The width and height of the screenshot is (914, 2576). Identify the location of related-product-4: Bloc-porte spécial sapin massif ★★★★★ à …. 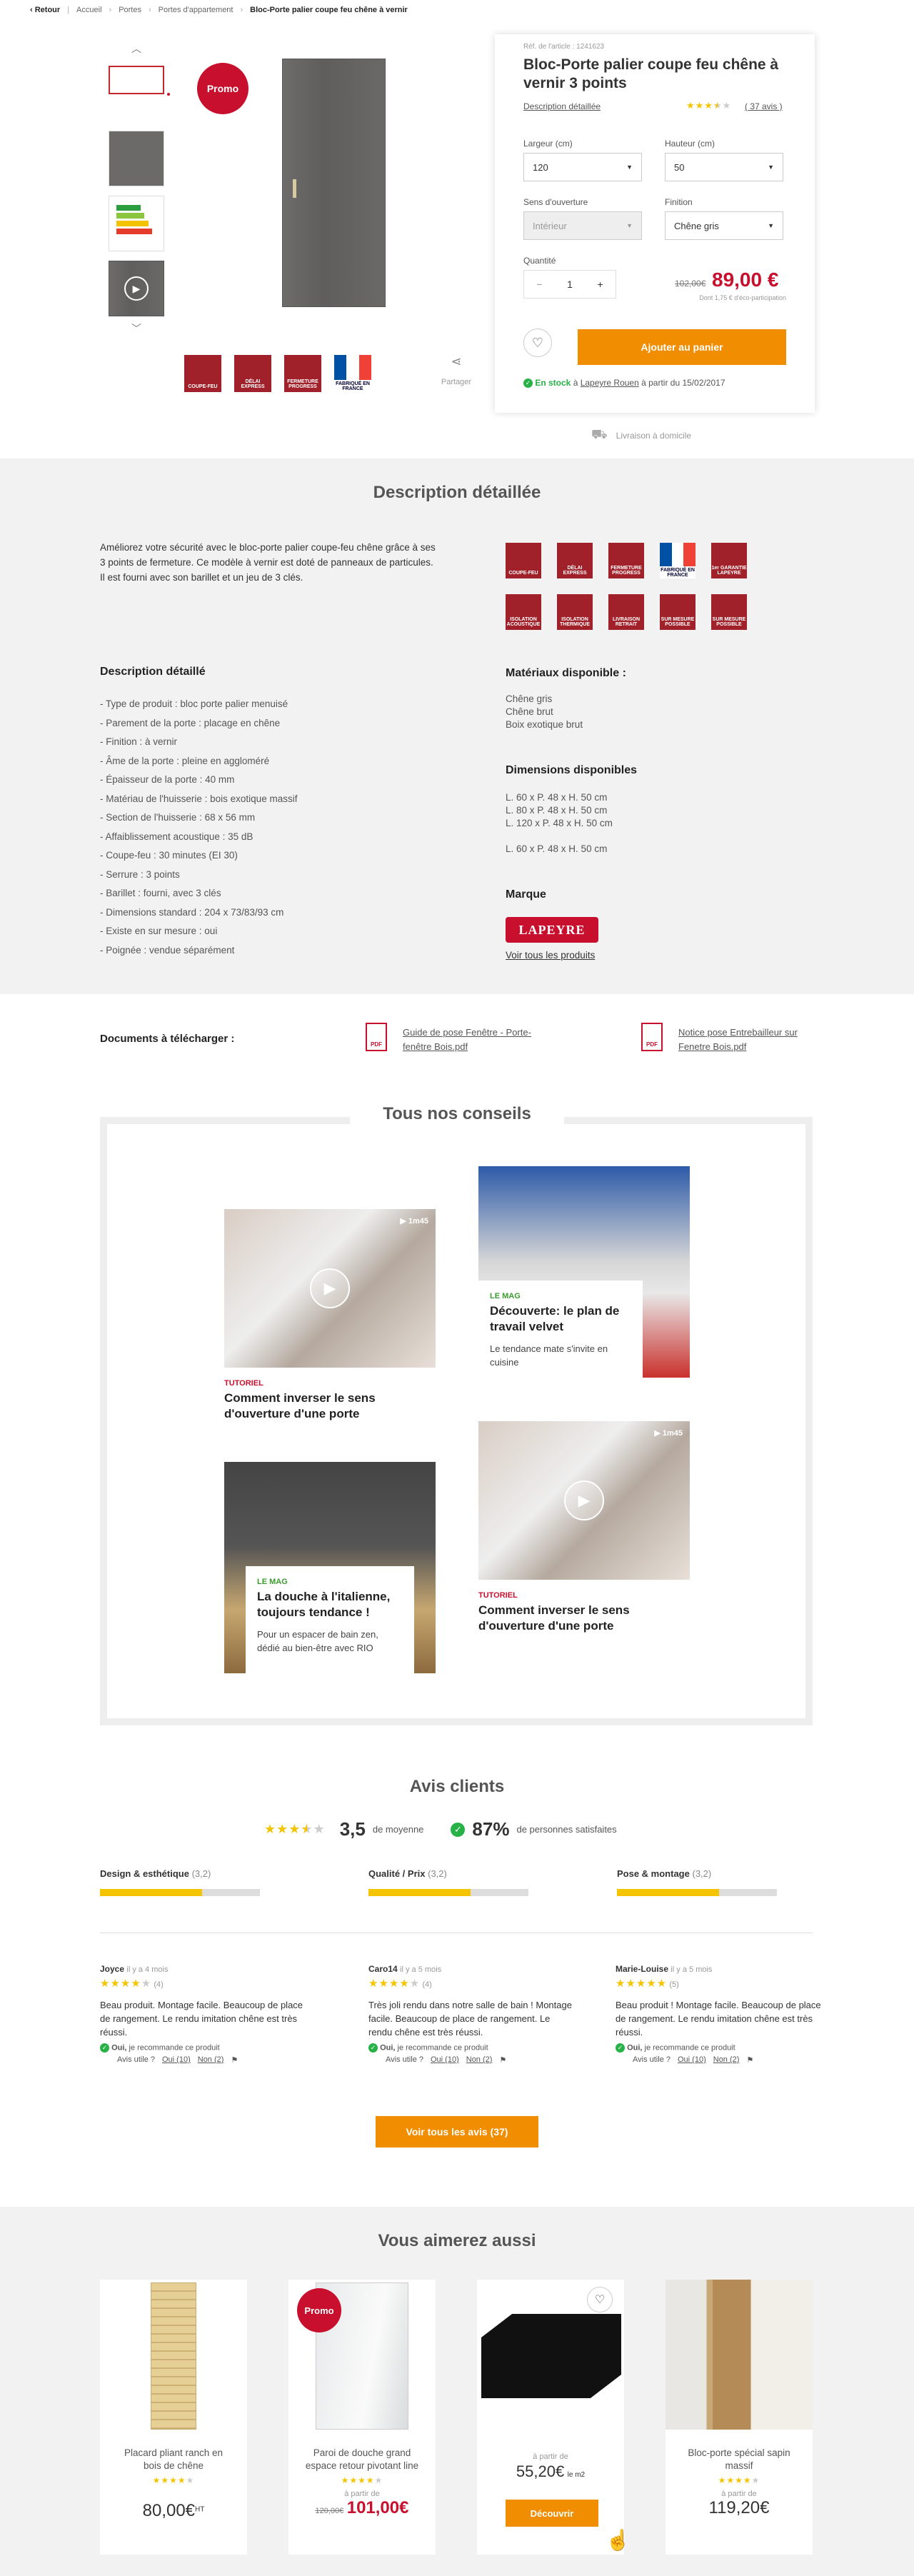
(739, 2417).